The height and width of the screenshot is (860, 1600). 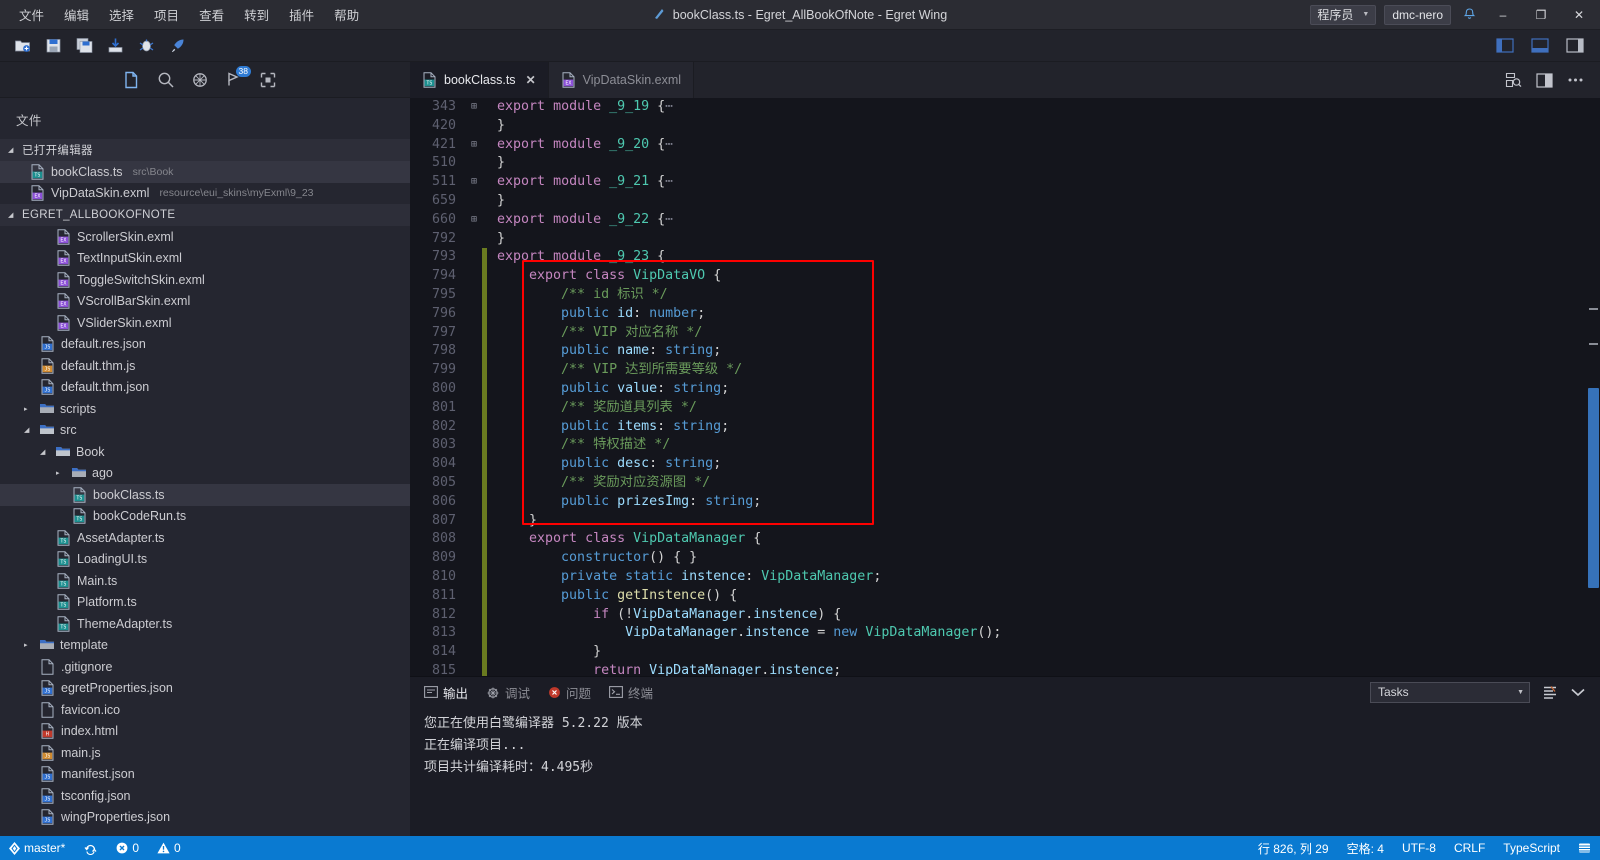 I want to click on code-line: 420}, so click(x=1005, y=126).